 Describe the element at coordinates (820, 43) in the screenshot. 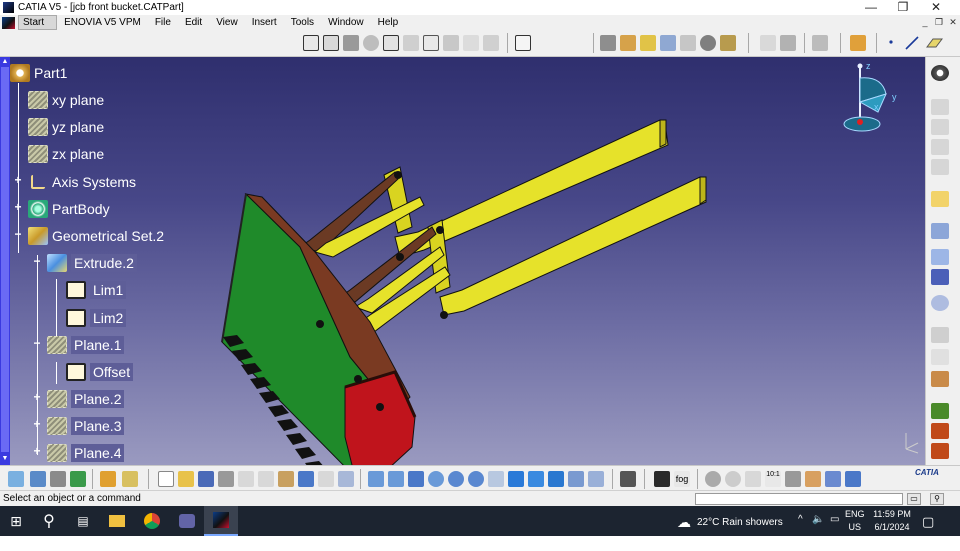

I see `catalog-tool-icon` at that location.